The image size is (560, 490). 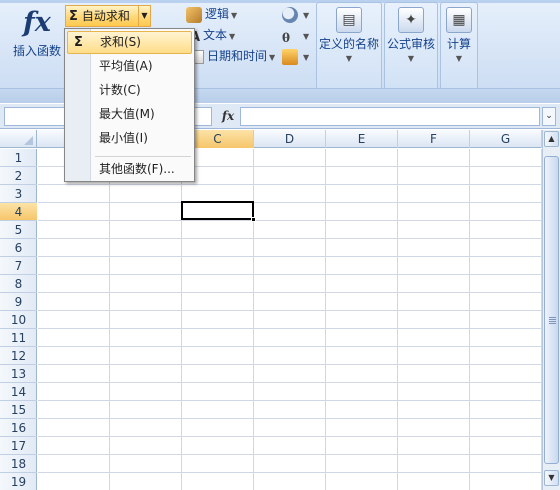 What do you see at coordinates (194, 14) in the screenshot?
I see `logic-icon` at bounding box center [194, 14].